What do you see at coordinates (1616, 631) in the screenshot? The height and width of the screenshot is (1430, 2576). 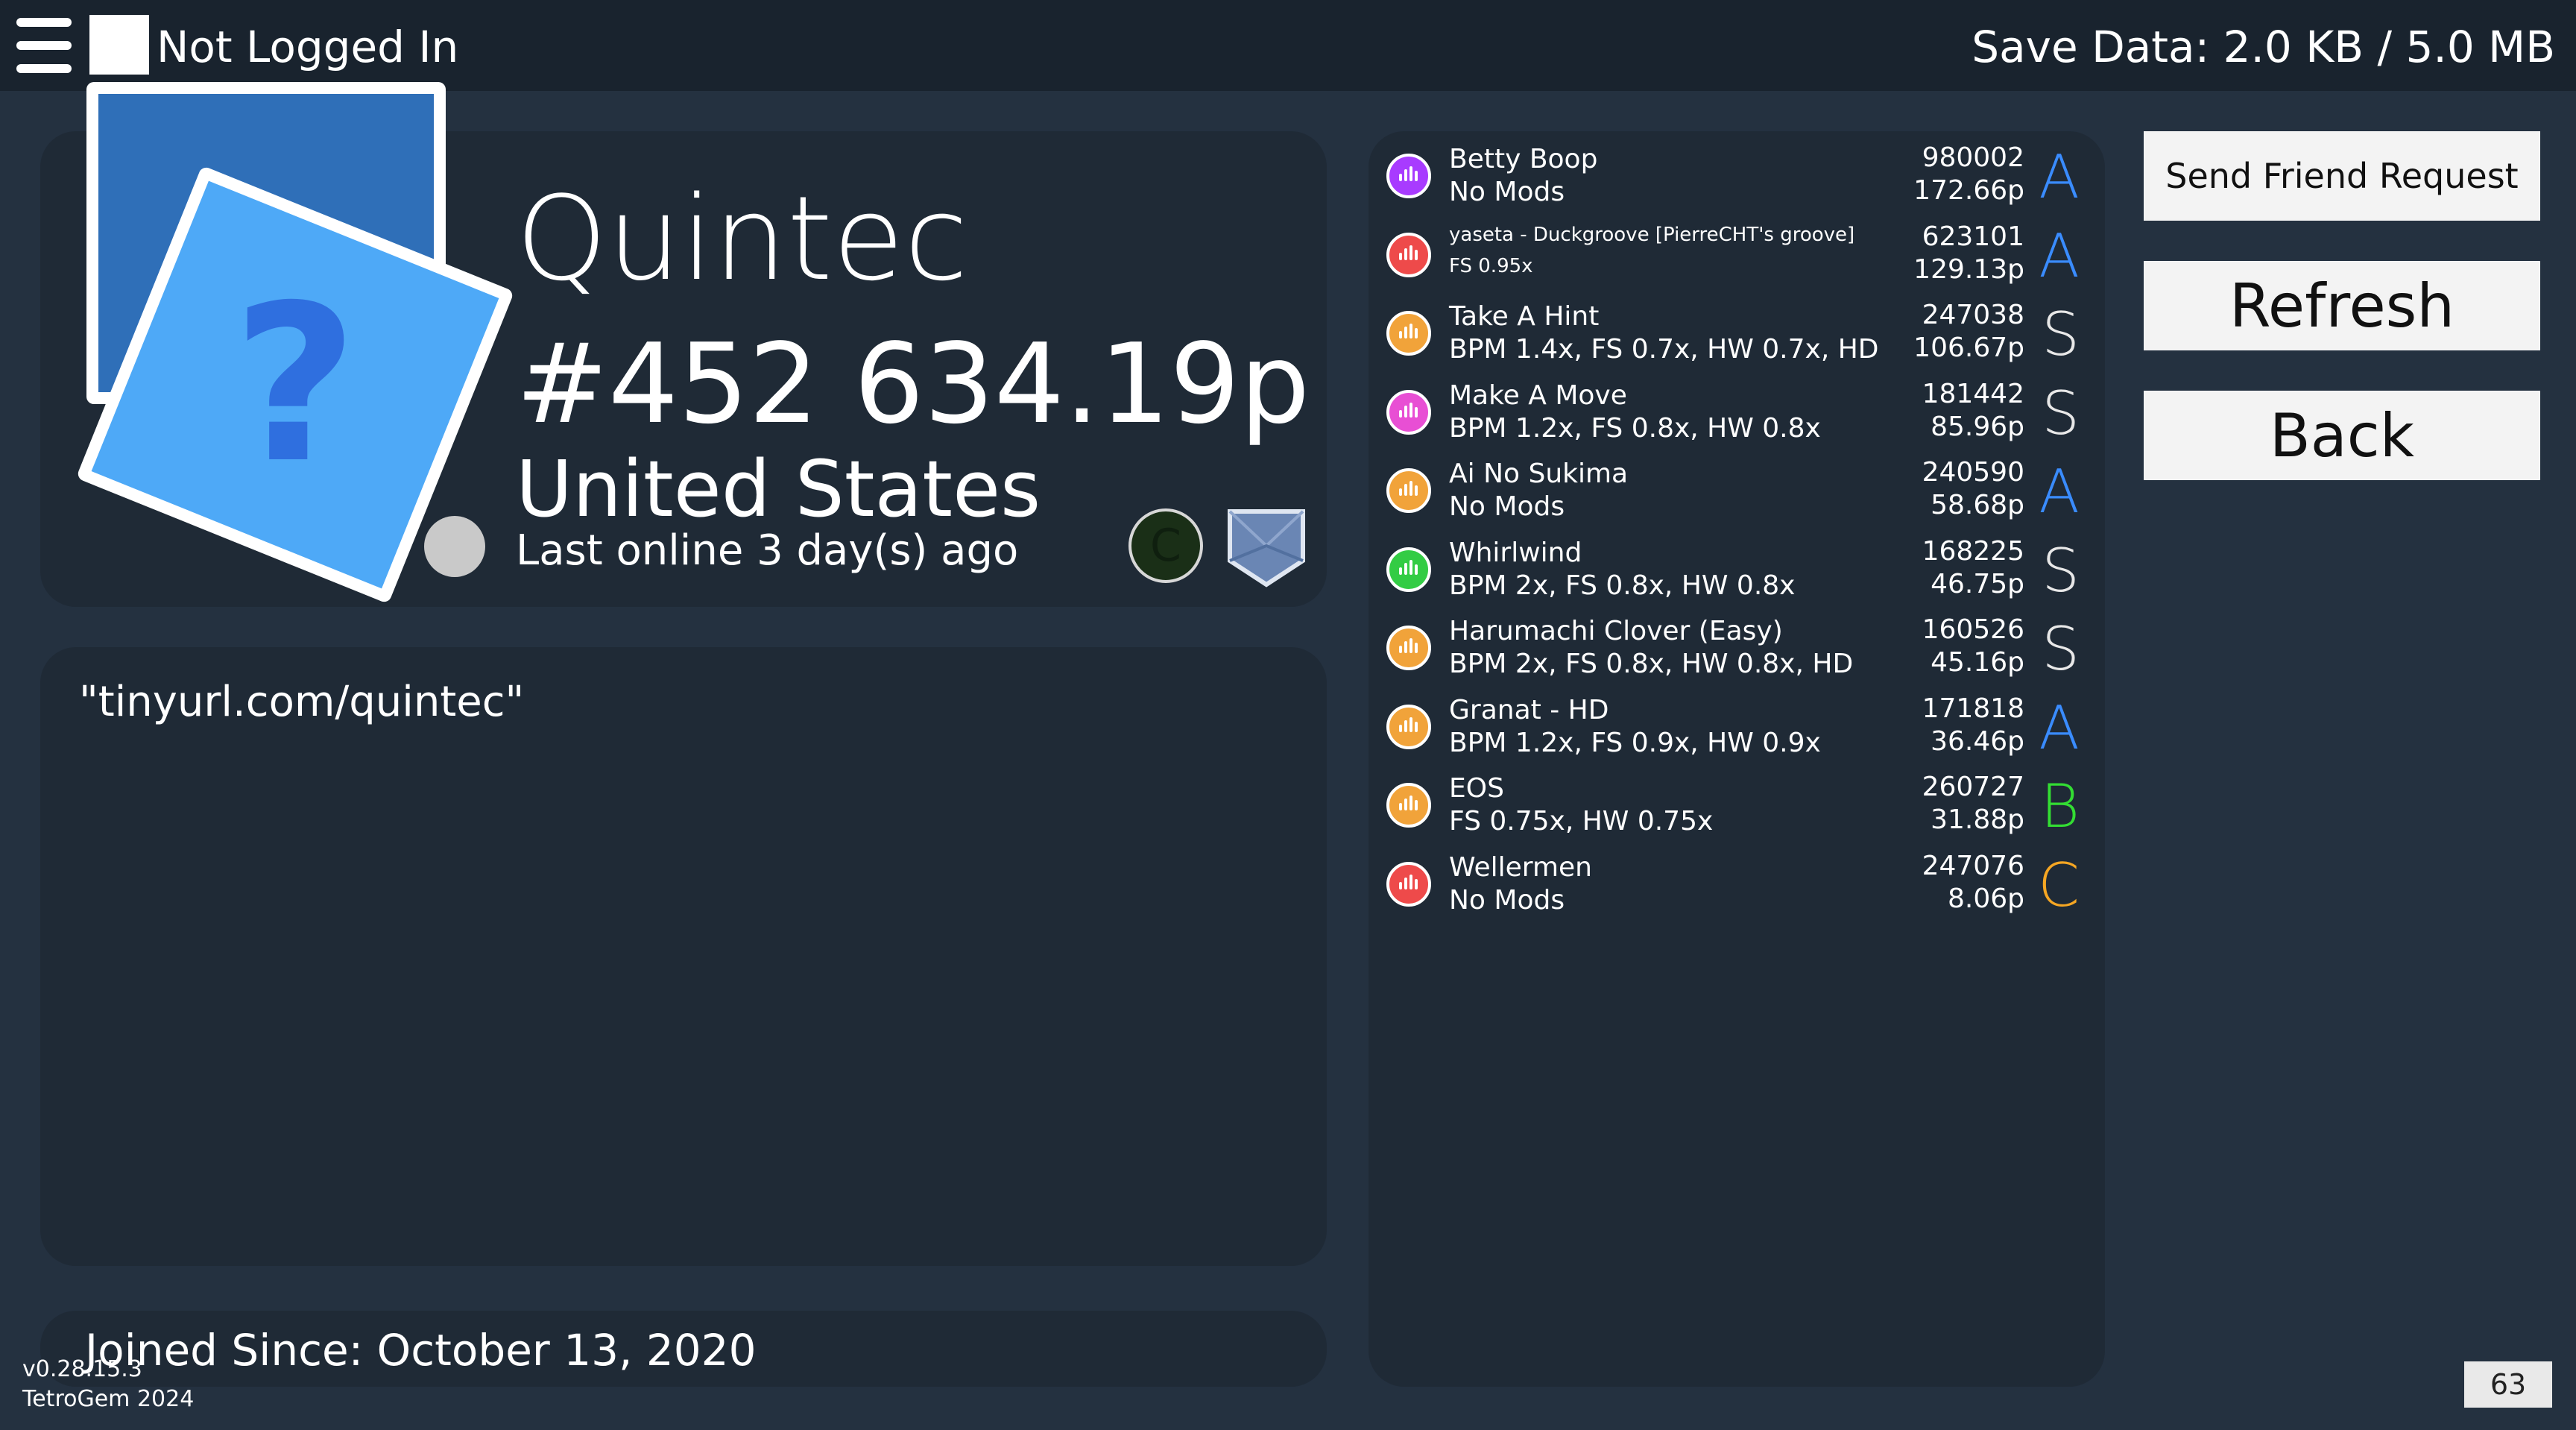 I see `song-title: Harumachi Clover (Easy)` at bounding box center [1616, 631].